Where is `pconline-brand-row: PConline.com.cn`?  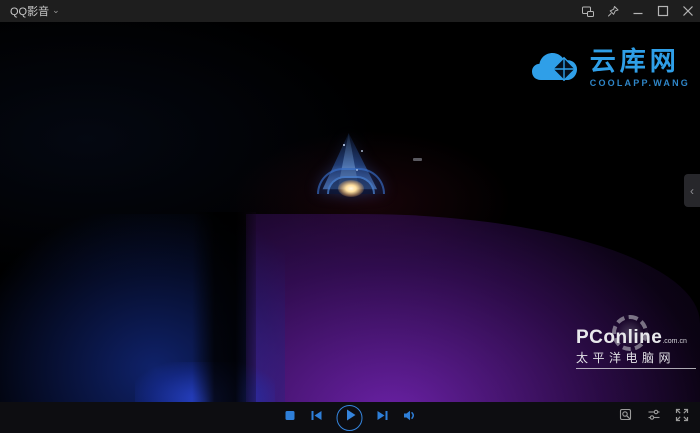 pconline-brand-row: PConline.com.cn is located at coordinates (636, 337).